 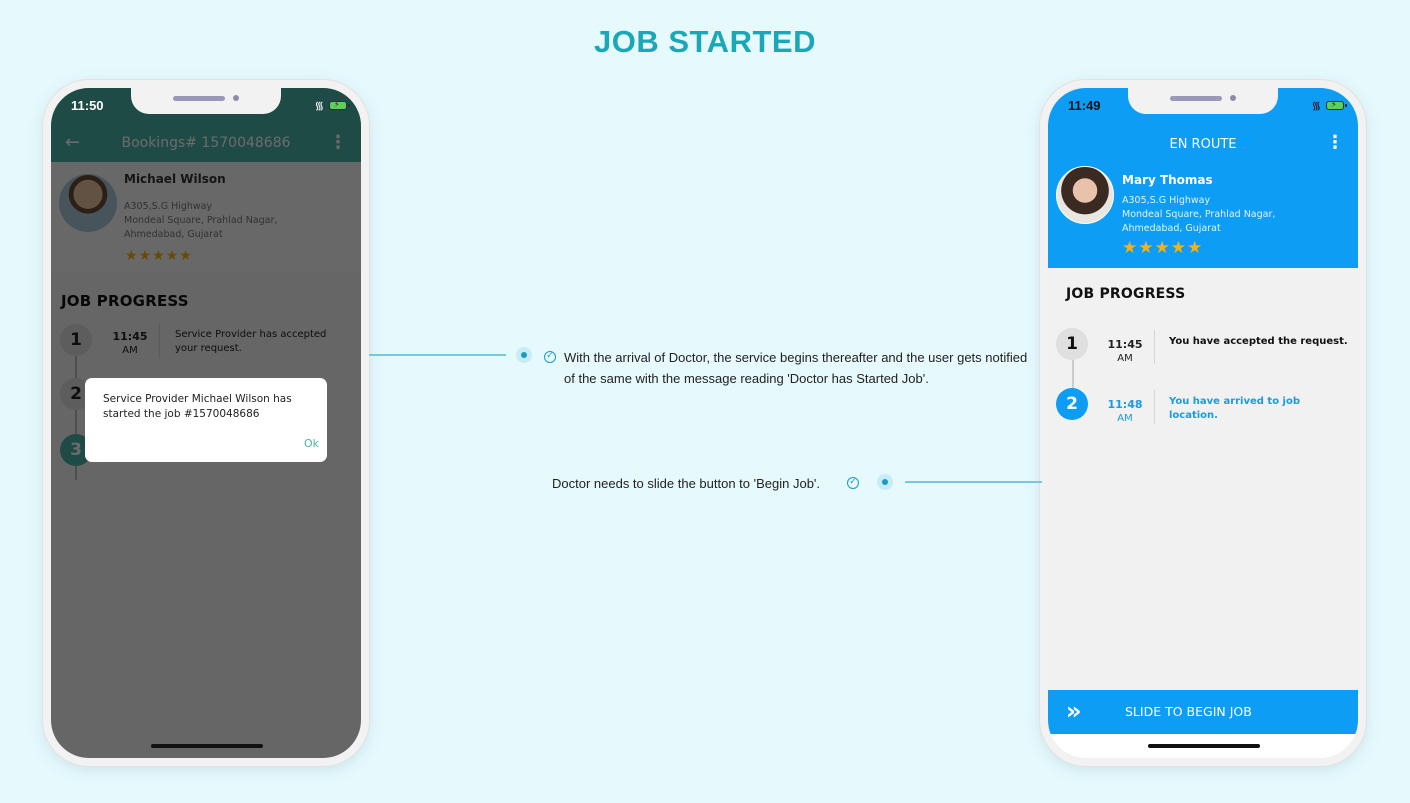 I want to click on step-number: 2, so click(x=1072, y=404).